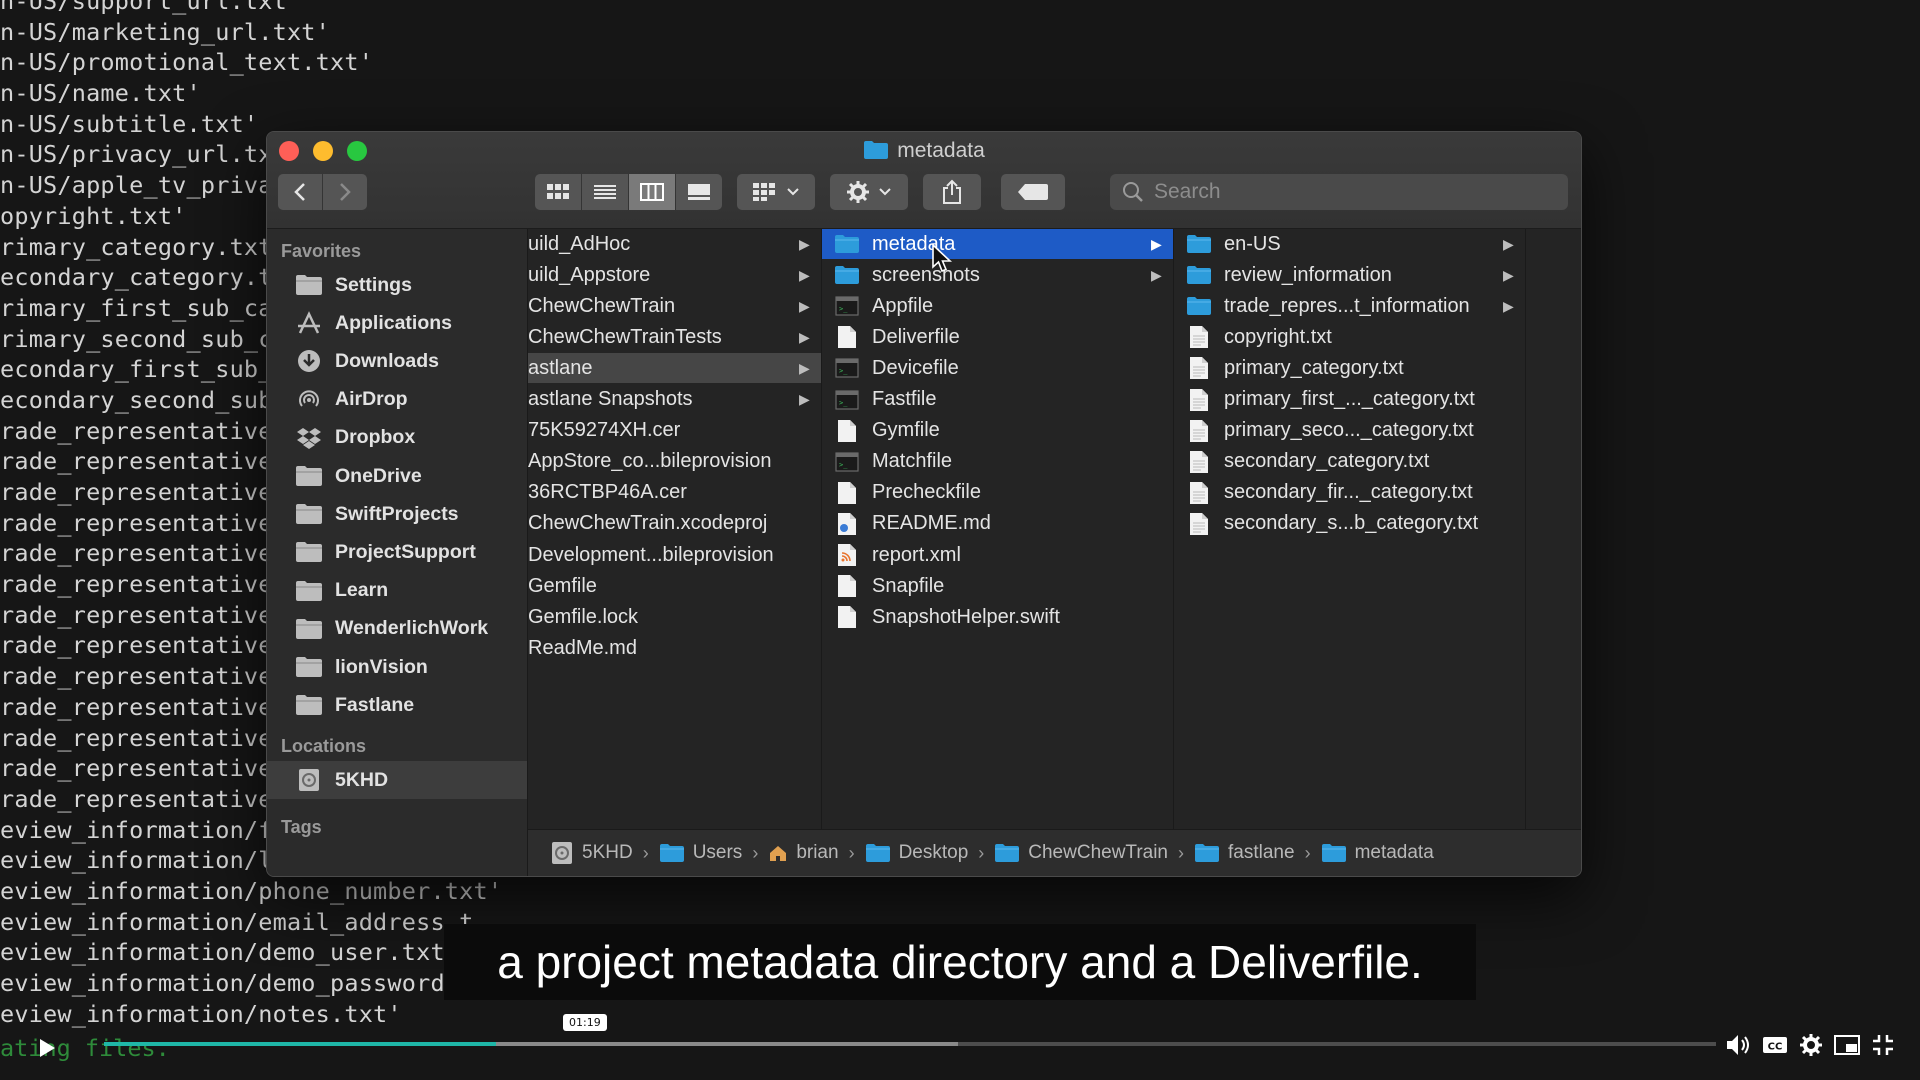  I want to click on action-menu-button, so click(869, 192).